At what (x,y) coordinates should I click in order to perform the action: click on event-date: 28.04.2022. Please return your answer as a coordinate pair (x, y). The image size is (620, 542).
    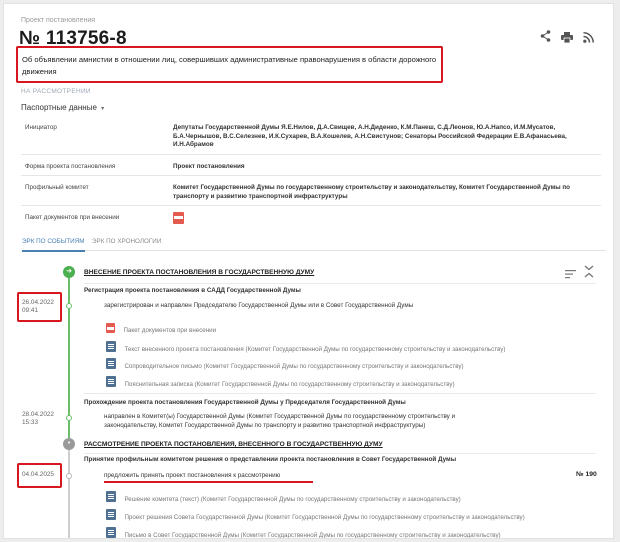
    Looking at the image, I should click on (38, 414).